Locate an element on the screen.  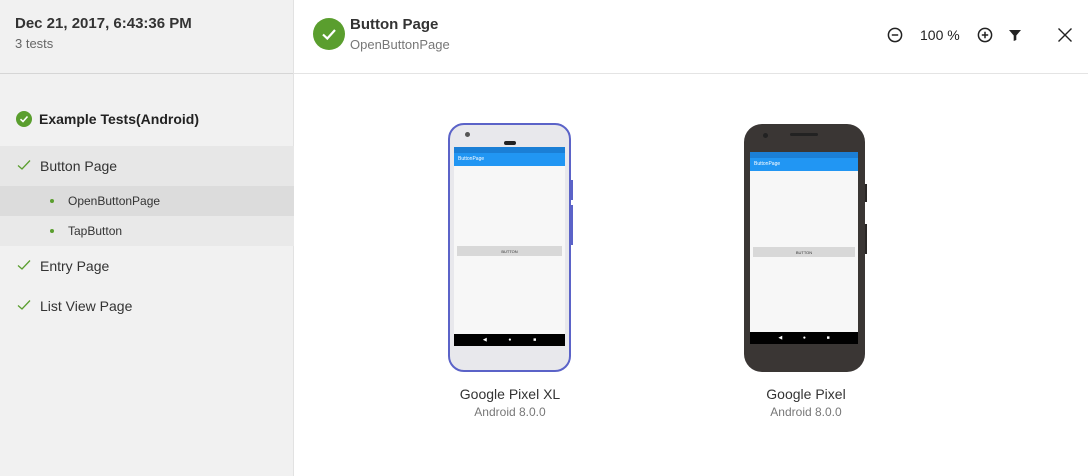
suite-item: Example Tests(Android) is located at coordinates (147, 119).